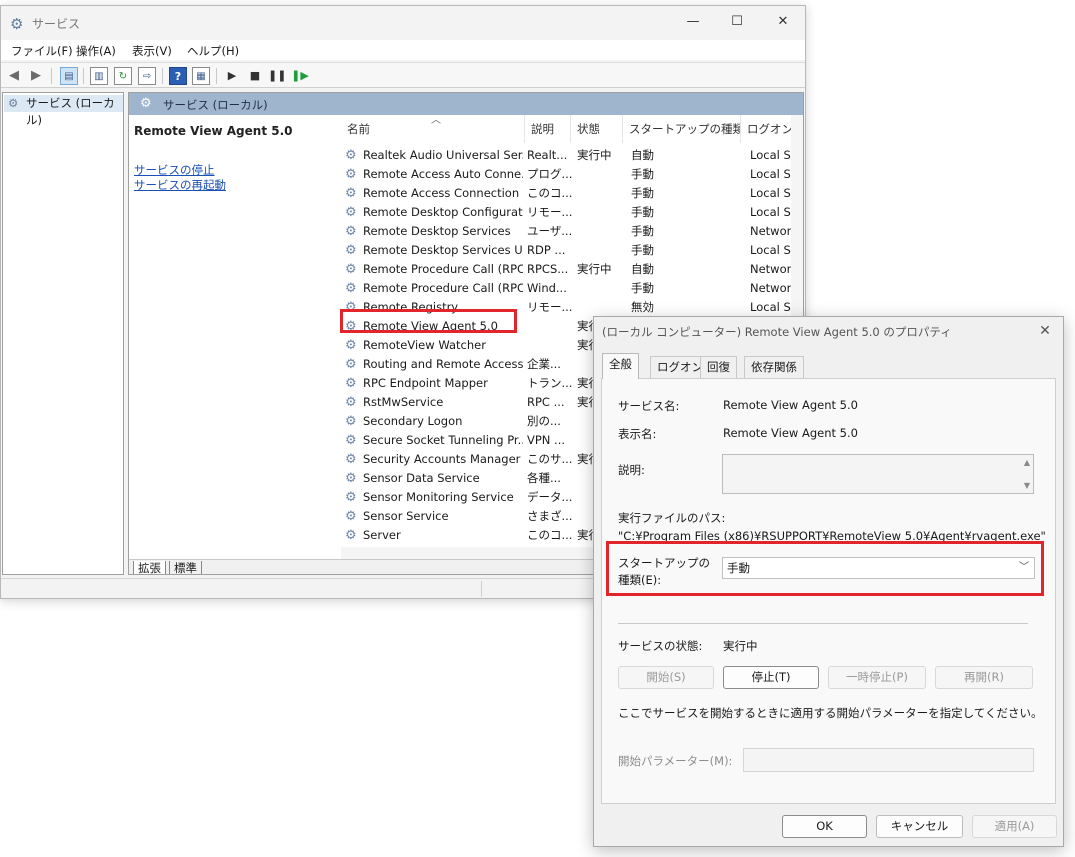 This screenshot has width=1075, height=857. I want to click on display-name-value: Remote View Agent 5.0, so click(790, 433).